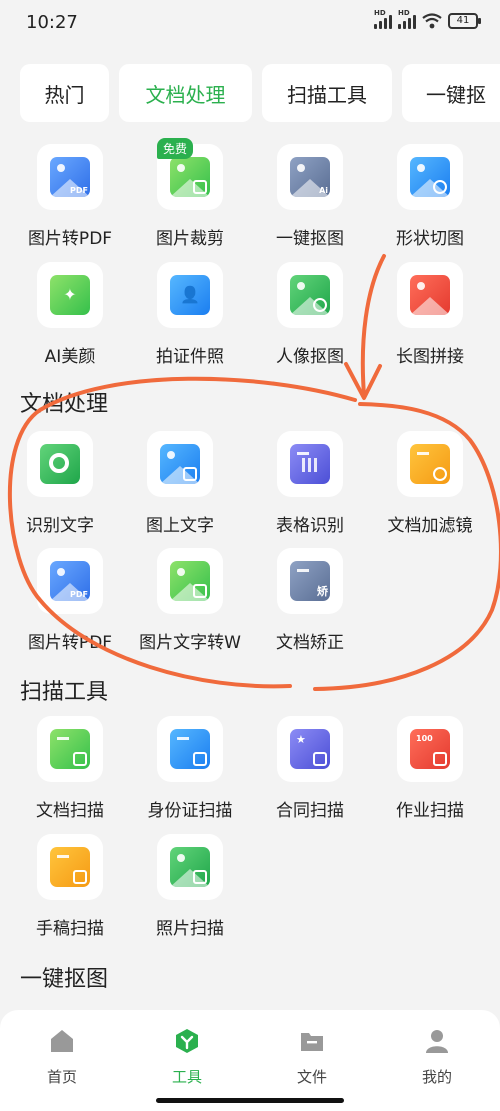  Describe the element at coordinates (64, 93) in the screenshot. I see `tab-hot: 热门` at that location.